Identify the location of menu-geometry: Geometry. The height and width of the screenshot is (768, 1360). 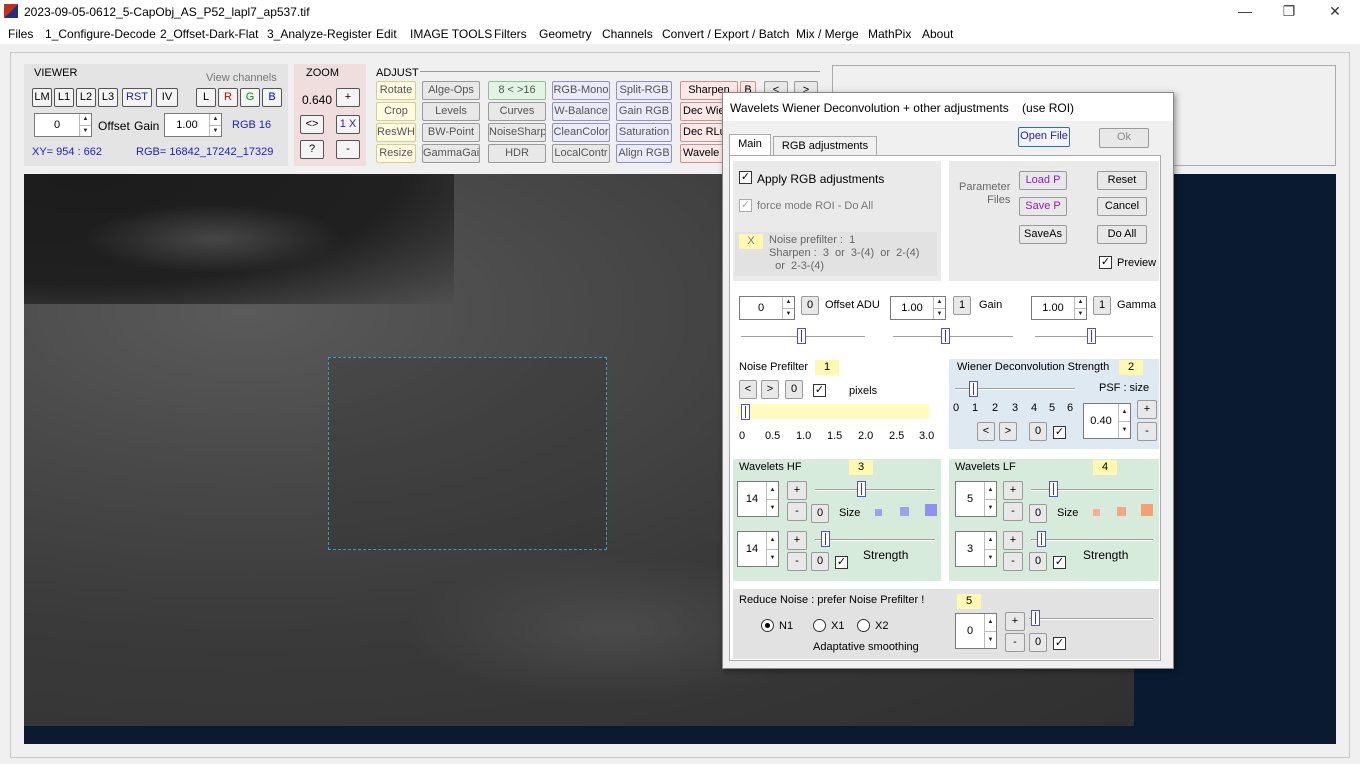
(565, 34).